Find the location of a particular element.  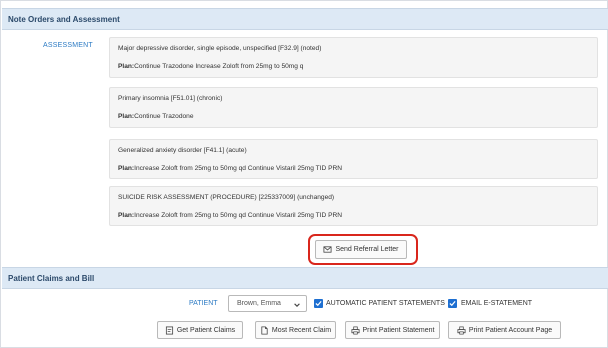

email-statement-label: EMAIL E-STATEMENT is located at coordinates (497, 303).